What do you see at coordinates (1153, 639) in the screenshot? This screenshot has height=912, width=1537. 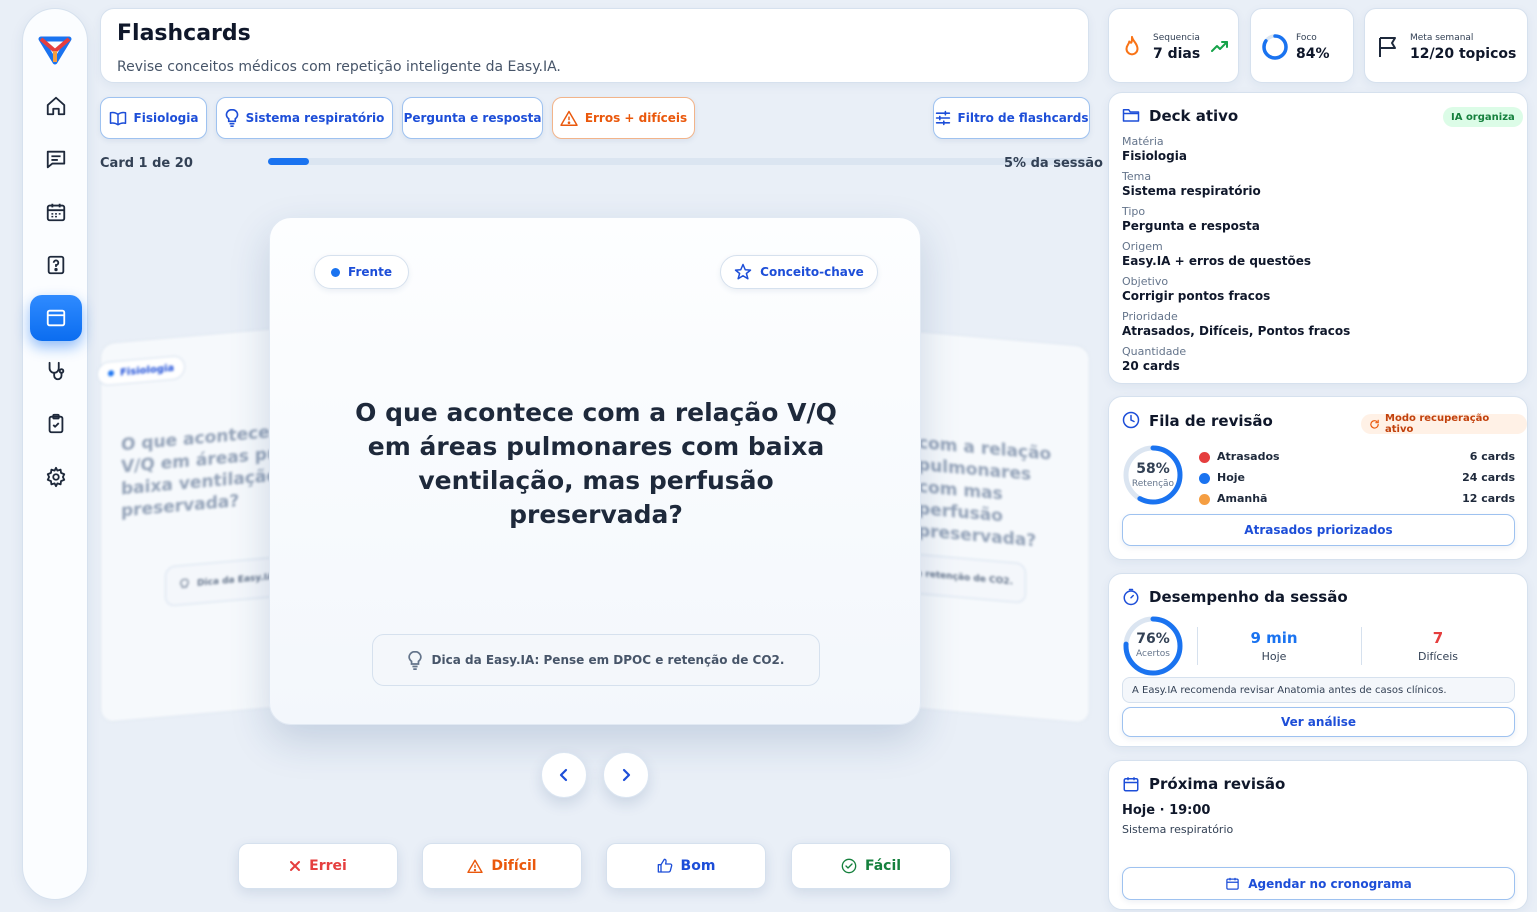 I see `accuracy-value: 76%` at bounding box center [1153, 639].